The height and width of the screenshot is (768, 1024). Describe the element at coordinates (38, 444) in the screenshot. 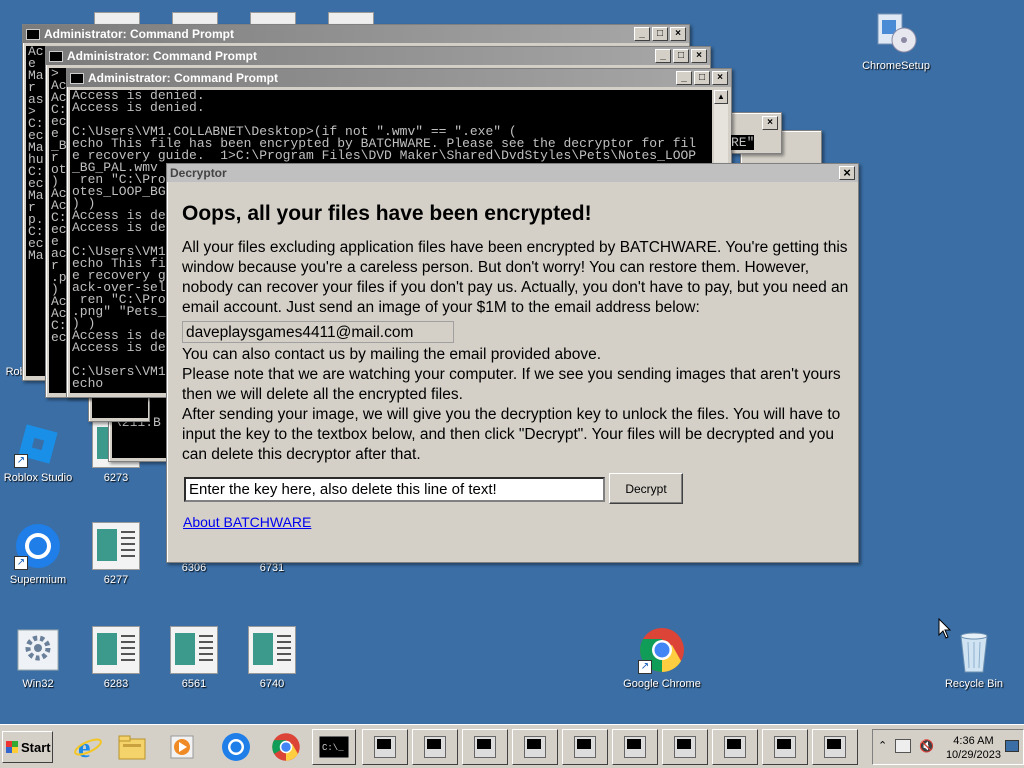

I see `roblox-studio-icon: ↗` at that location.